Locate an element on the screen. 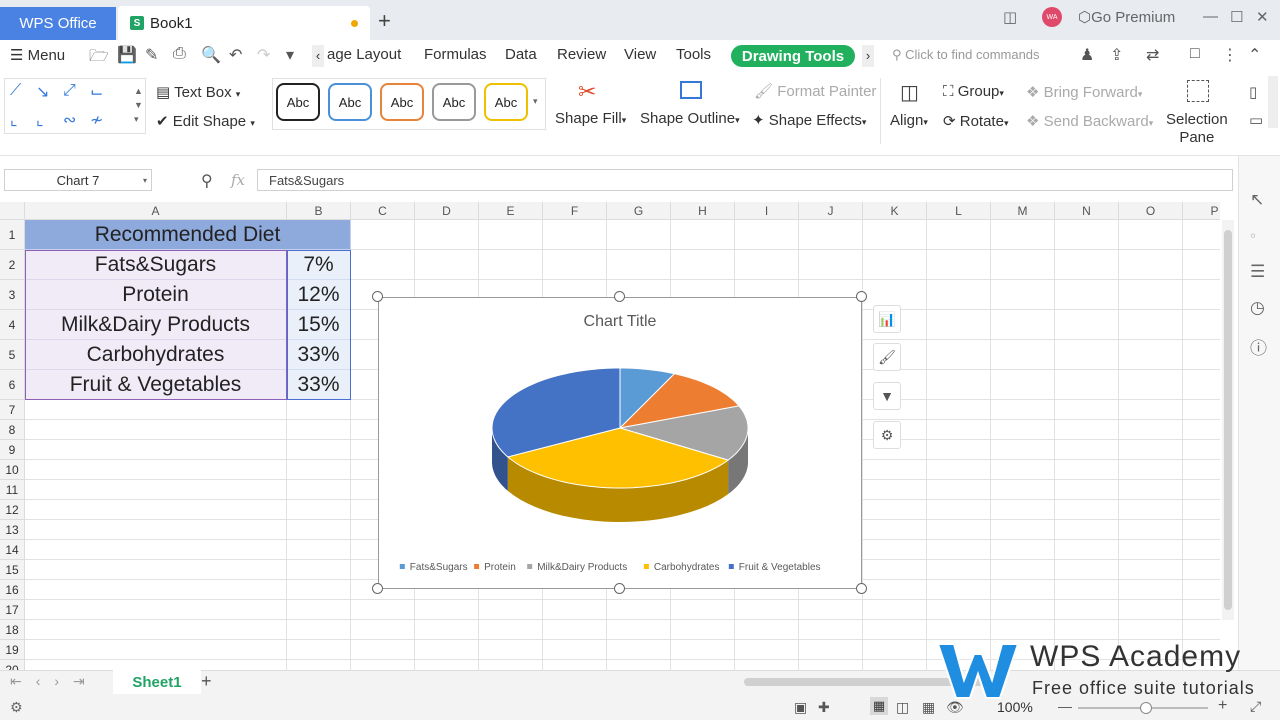 The height and width of the screenshot is (720, 1280). send-backward-button: ❖ Send Backward▾ is located at coordinates (1089, 121).